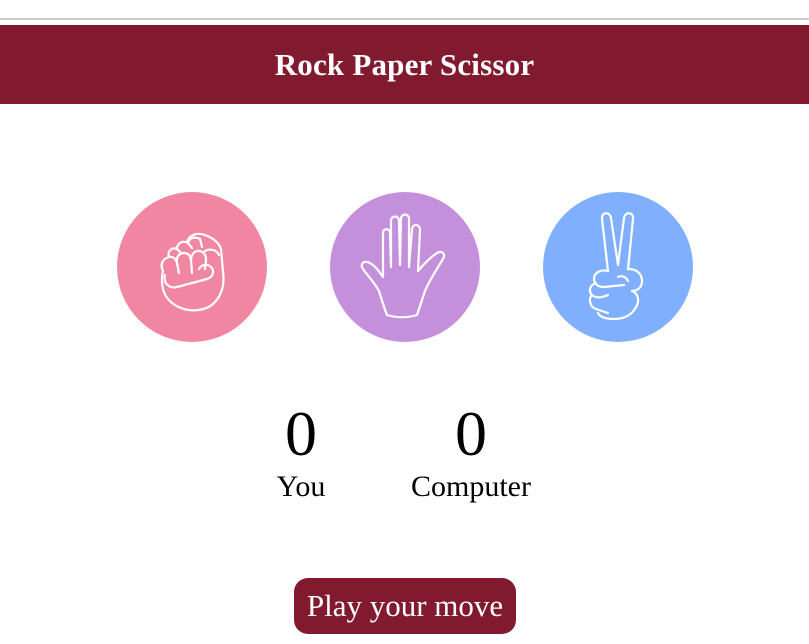 Image resolution: width=809 pixels, height=644 pixels. I want to click on computer-score-value: 0, so click(471, 433).